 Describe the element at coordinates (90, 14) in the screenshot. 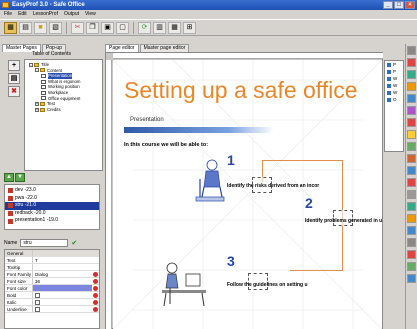

I see `menu-view: View` at that location.